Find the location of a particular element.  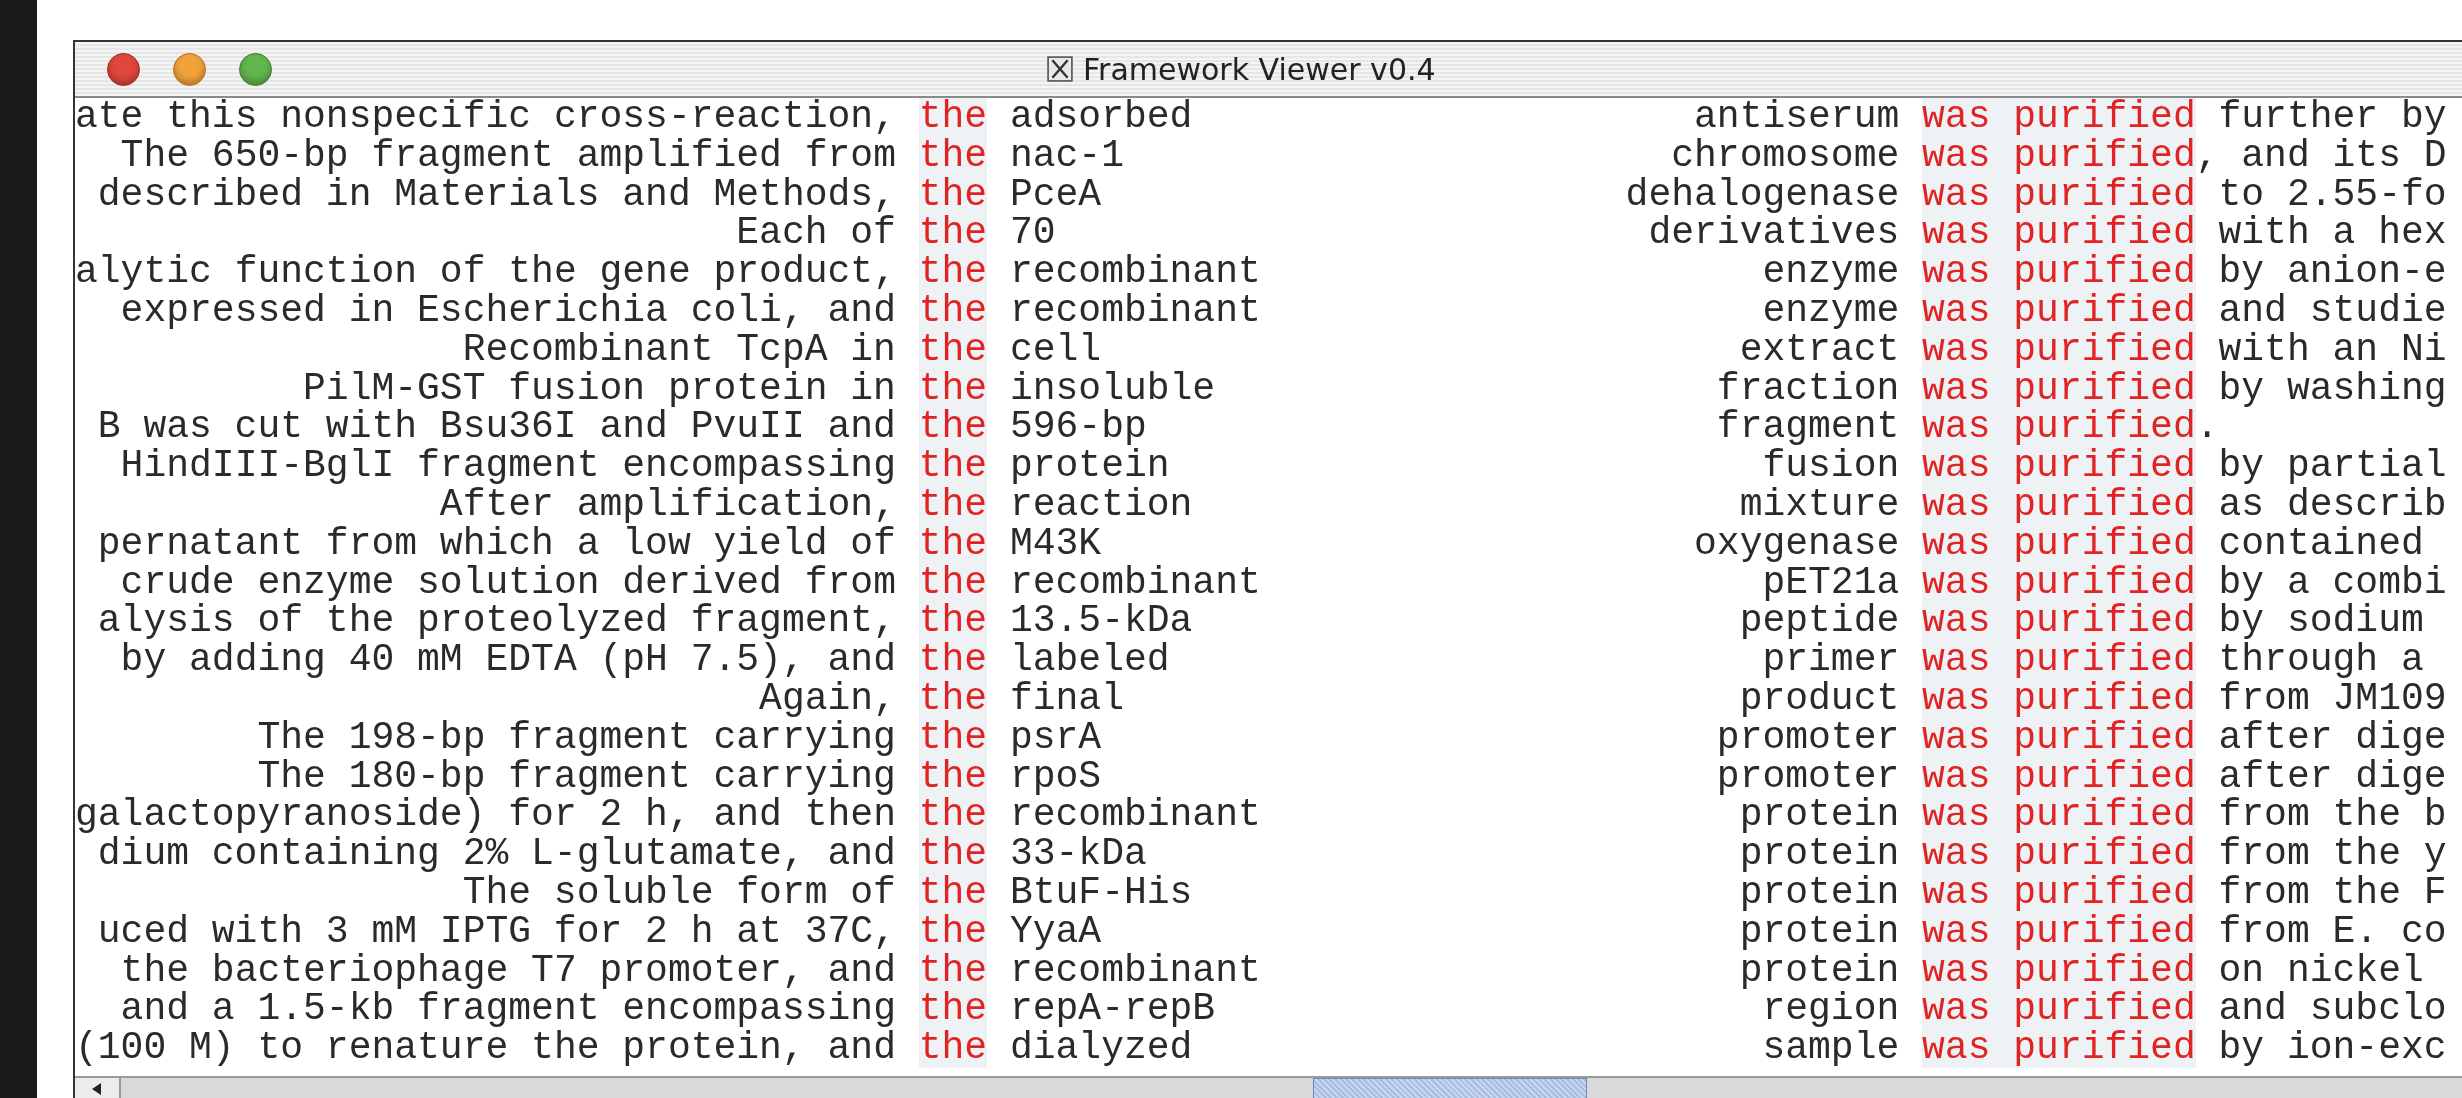

minimize-button is located at coordinates (189, 69).